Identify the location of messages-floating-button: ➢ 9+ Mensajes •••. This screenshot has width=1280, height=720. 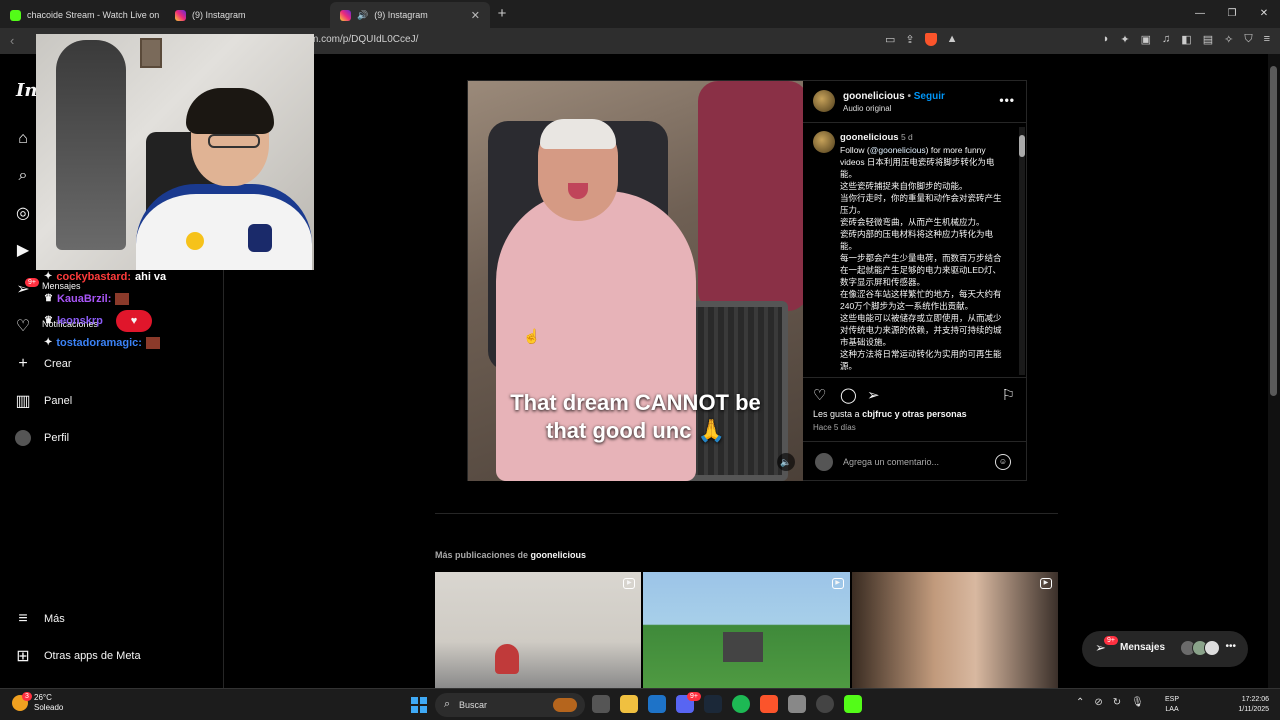
(1165, 649).